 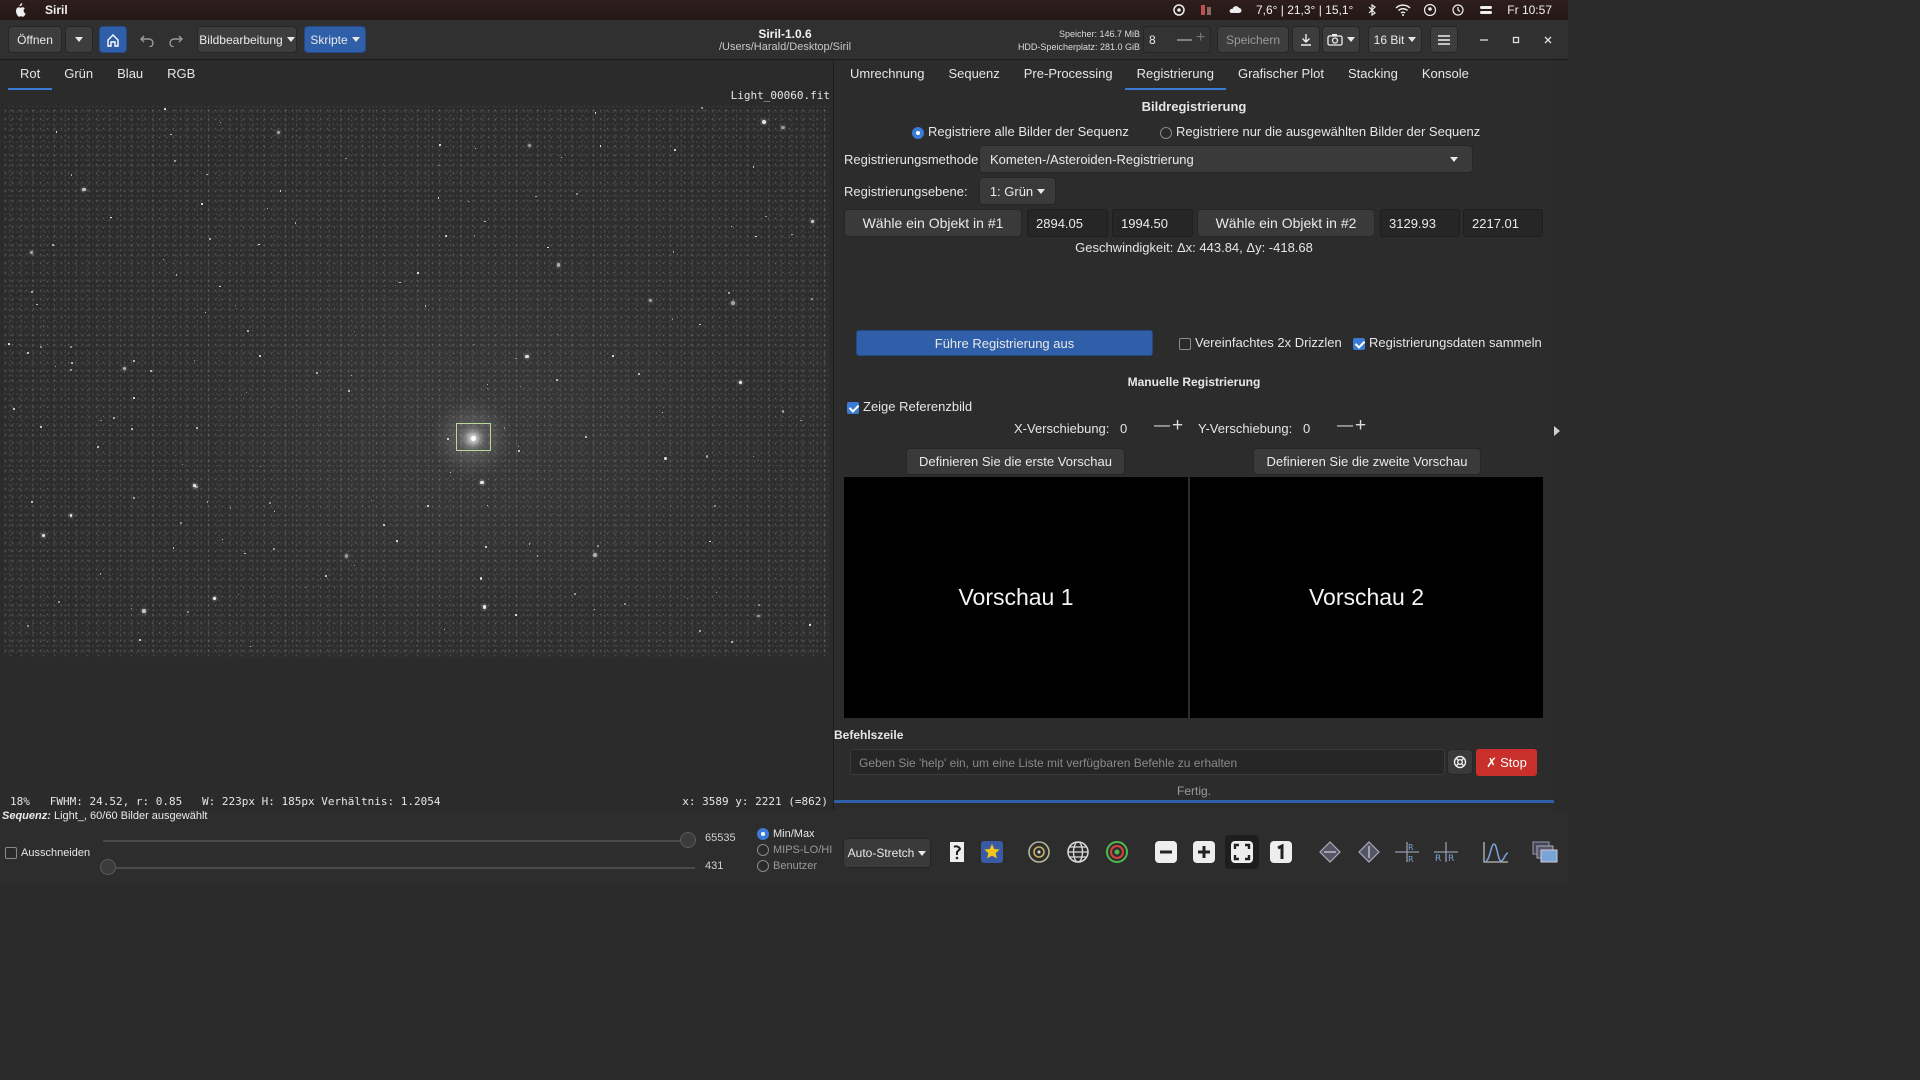 What do you see at coordinates (1447, 342) in the screenshot?
I see `collect-data-checkbox: Registrierungsdaten sammeln` at bounding box center [1447, 342].